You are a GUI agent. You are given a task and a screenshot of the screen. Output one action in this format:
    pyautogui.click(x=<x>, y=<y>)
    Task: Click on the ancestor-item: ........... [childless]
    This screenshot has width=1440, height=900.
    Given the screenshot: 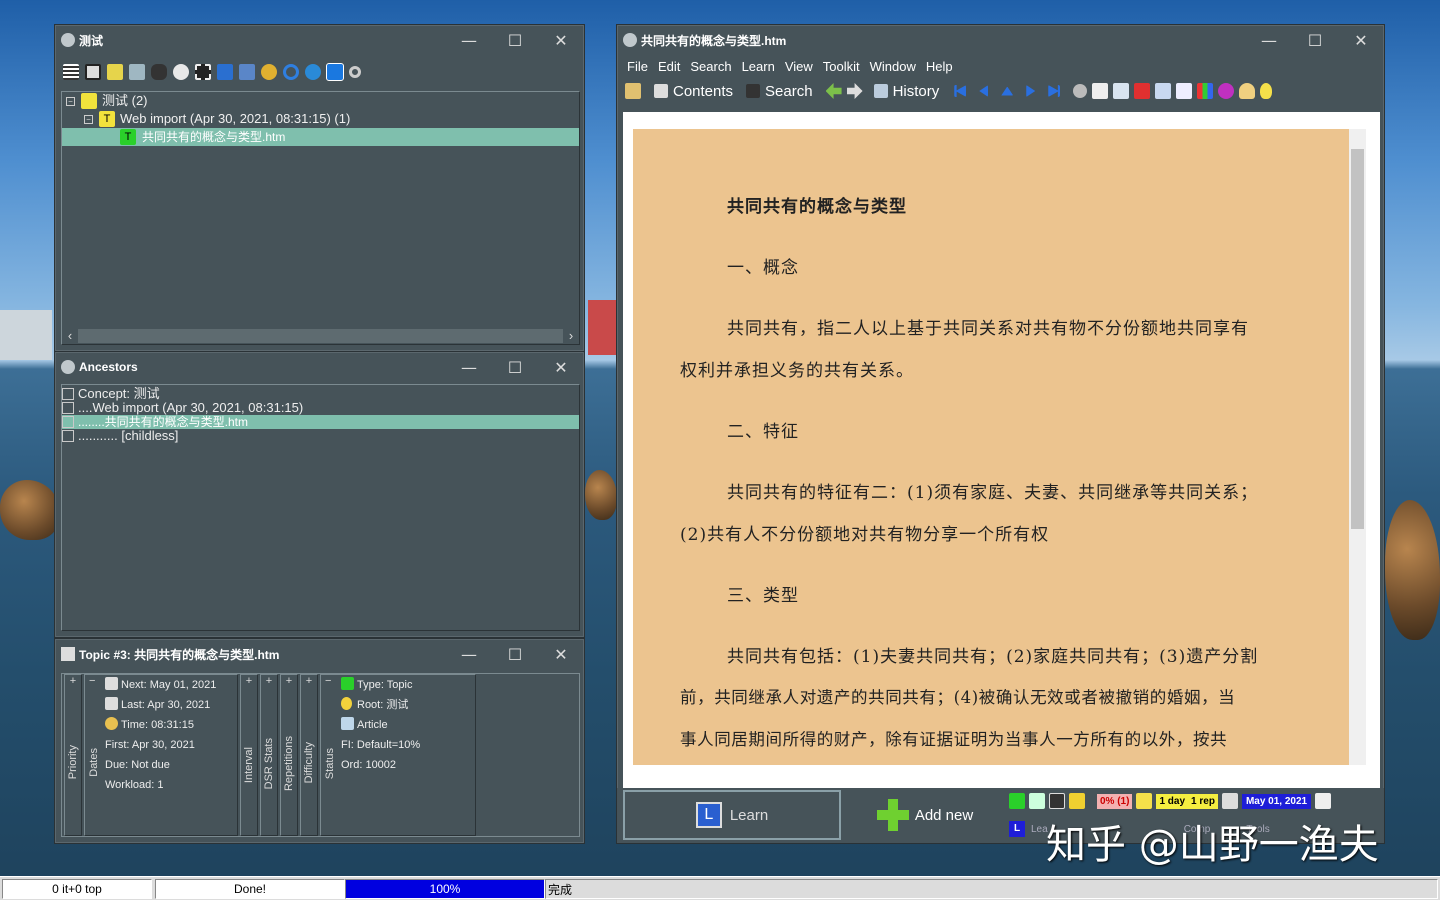 What is the action you would take?
    pyautogui.click(x=320, y=436)
    